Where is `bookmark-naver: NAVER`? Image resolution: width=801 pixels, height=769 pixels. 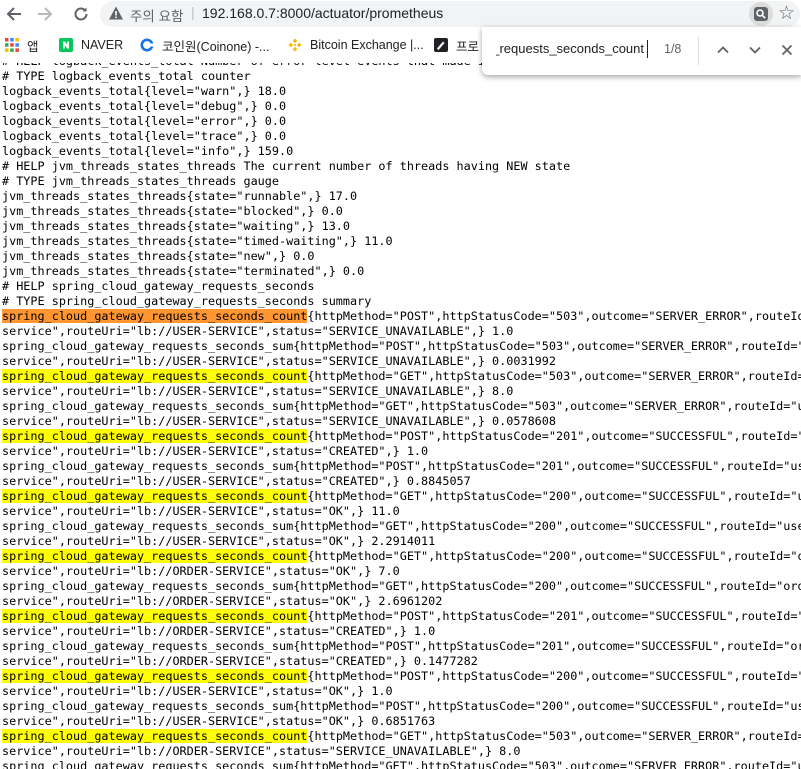 bookmark-naver: NAVER is located at coordinates (91, 45).